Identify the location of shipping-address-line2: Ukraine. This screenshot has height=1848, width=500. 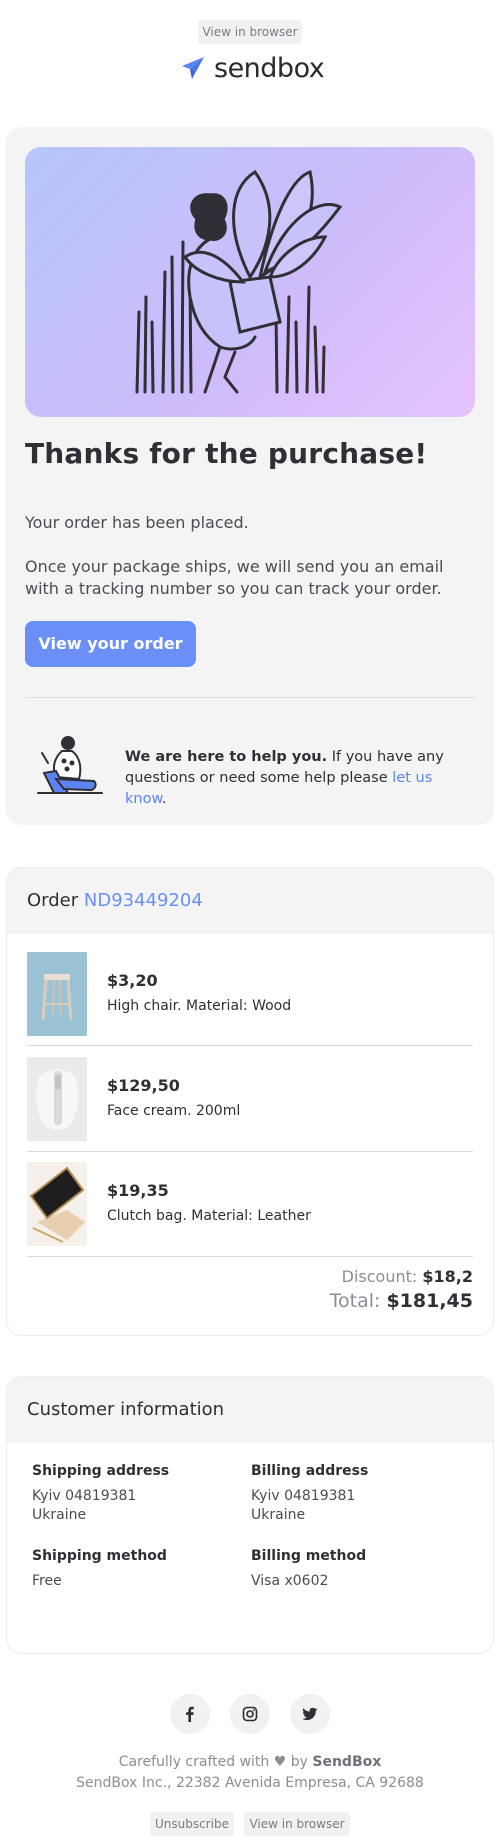
(59, 1515).